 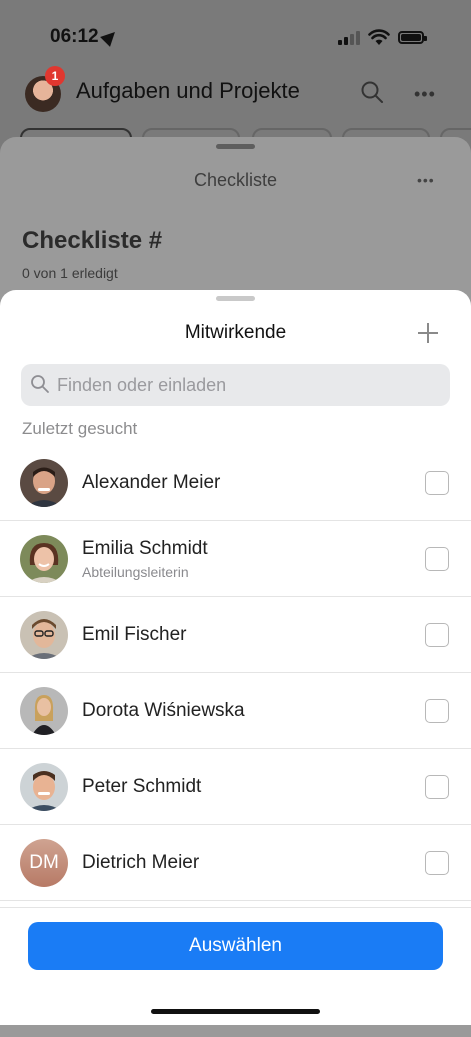 I want to click on app-header: 1 Aufgaben und Projekte •••, so click(x=235, y=93).